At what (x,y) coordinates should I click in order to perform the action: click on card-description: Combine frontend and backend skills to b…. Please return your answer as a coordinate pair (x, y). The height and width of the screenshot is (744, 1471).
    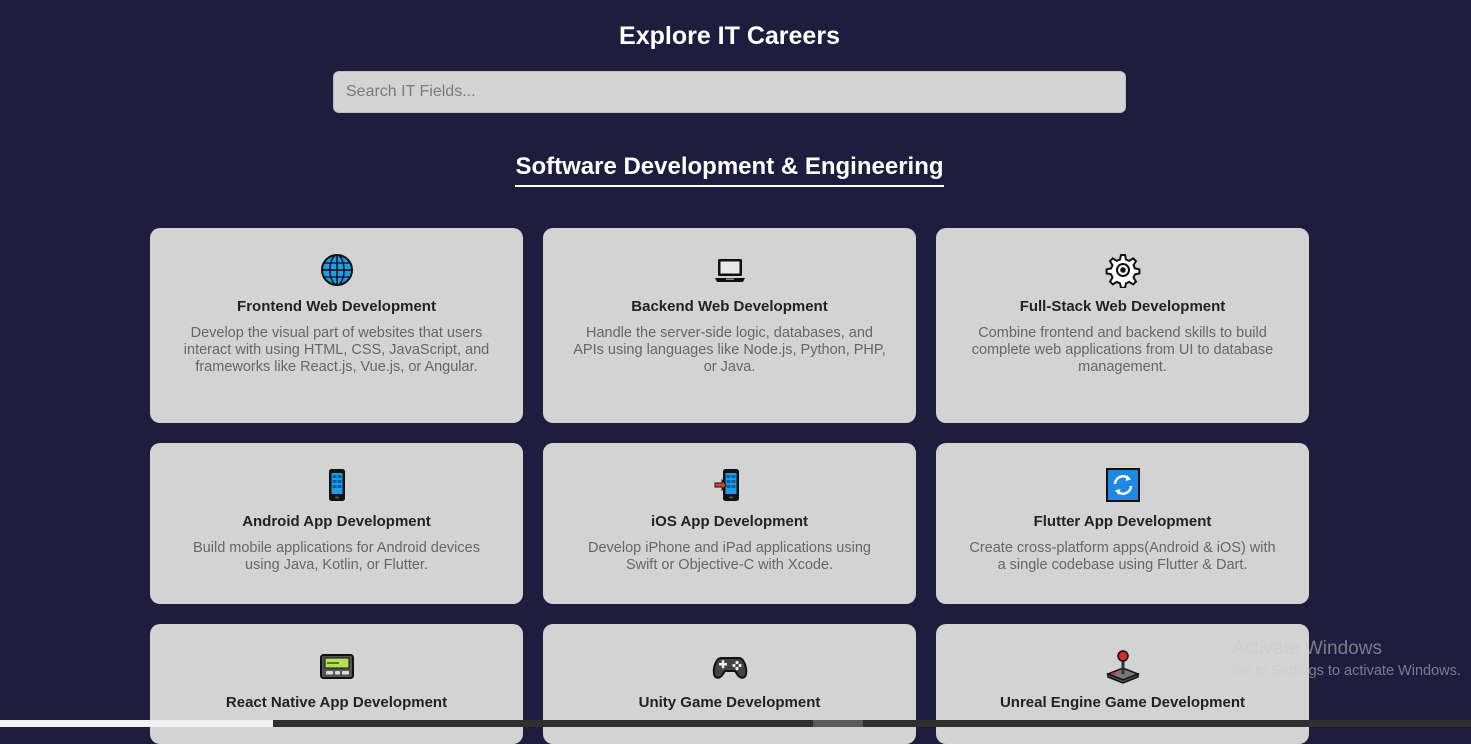
    Looking at the image, I should click on (1122, 350).